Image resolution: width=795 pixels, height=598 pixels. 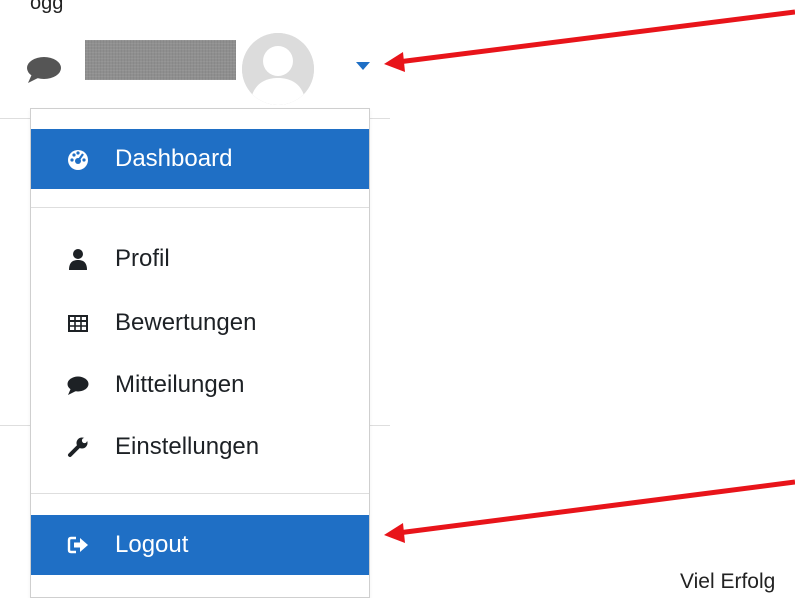 I want to click on caret-down-icon, so click(x=363, y=64).